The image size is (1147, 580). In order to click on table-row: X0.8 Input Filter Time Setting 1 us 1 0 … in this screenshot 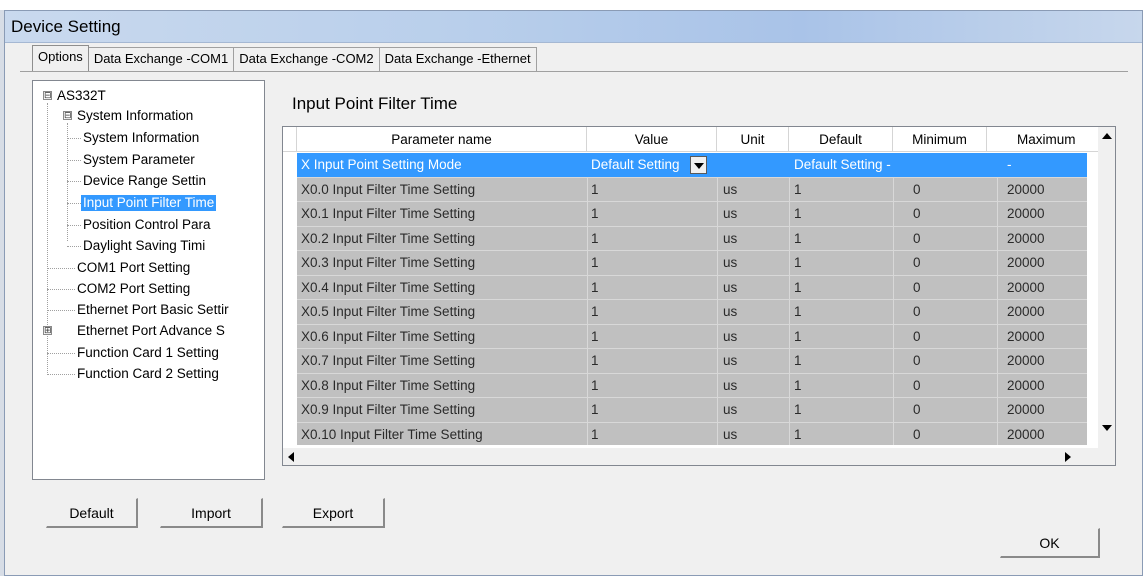, I will do `click(692, 385)`.